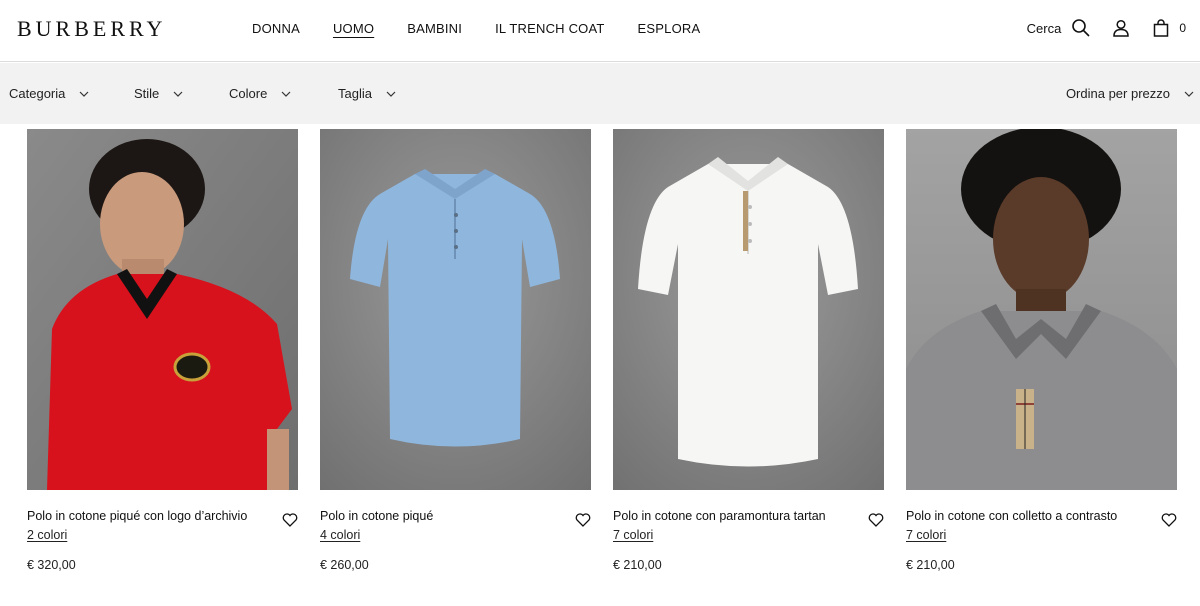 Image resolution: width=1200 pixels, height=606 pixels. Describe the element at coordinates (91, 29) in the screenshot. I see `brand-logo: BURBERRY` at that location.